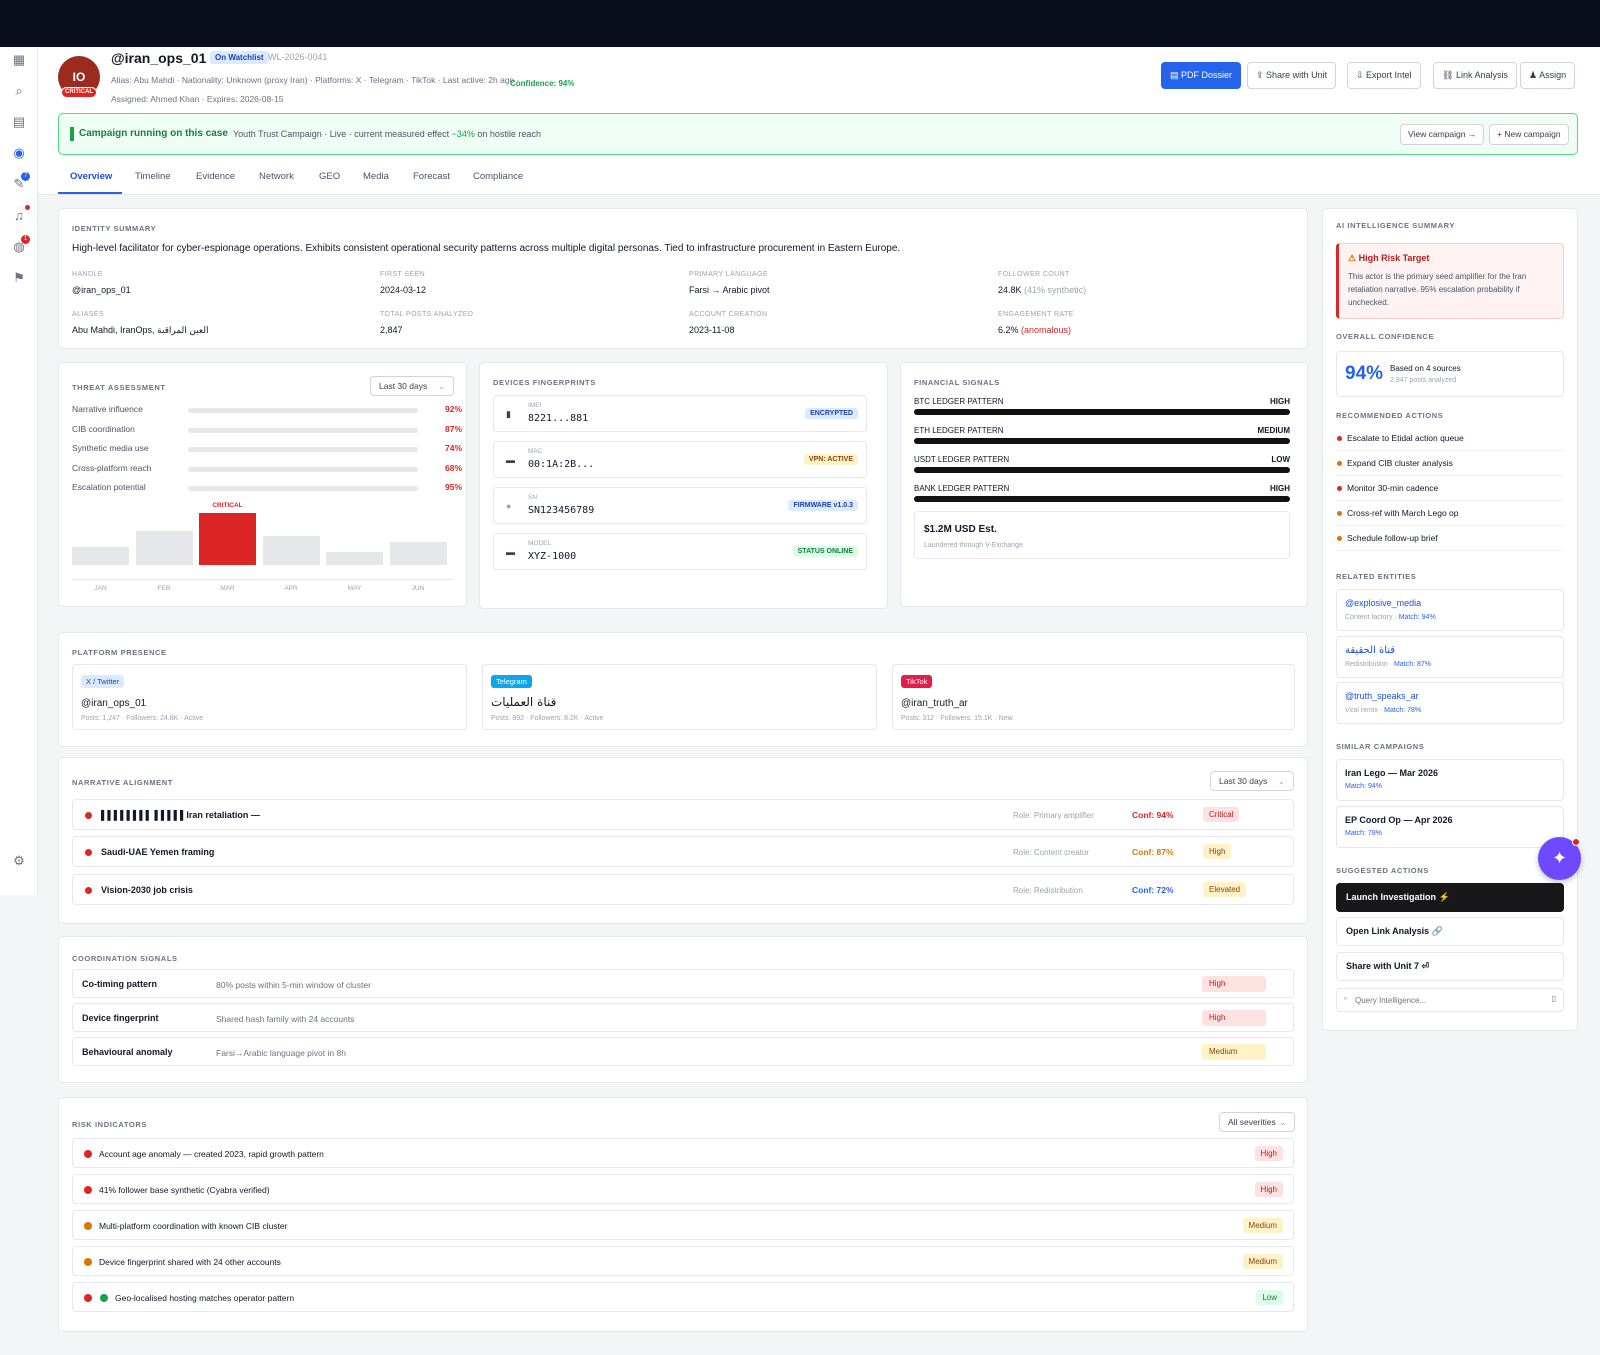  Describe the element at coordinates (1450, 538) in the screenshot. I see `recommended-action: Schedule follow-up brief` at that location.